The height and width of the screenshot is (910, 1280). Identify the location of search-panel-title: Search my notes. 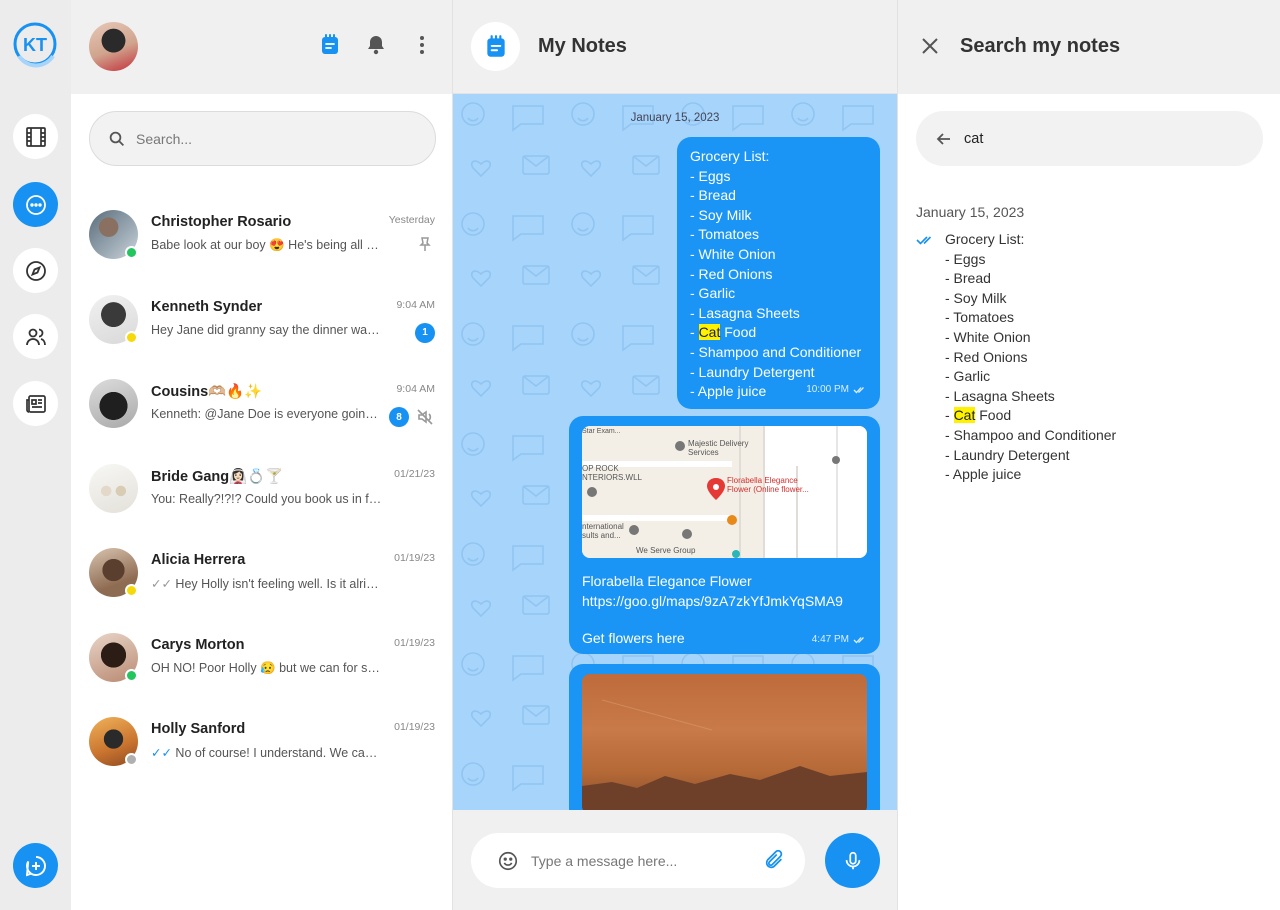
(1040, 46).